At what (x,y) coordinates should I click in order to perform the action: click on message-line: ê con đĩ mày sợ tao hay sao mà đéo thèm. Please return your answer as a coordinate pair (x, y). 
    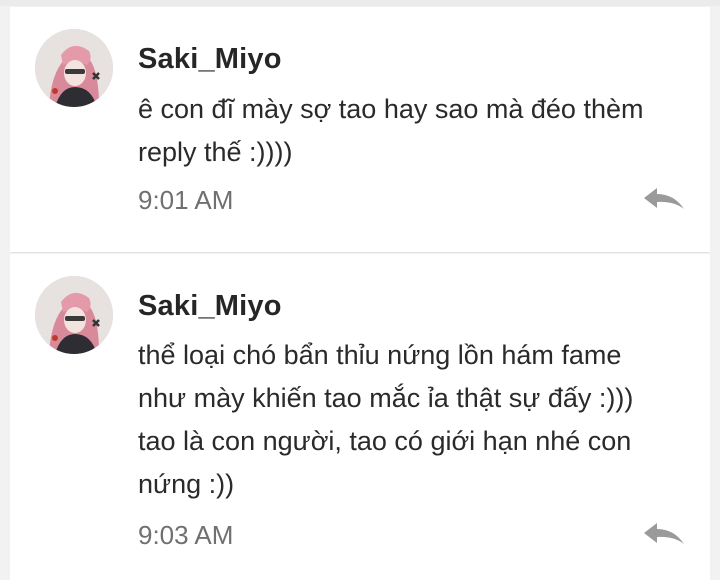
    Looking at the image, I should click on (391, 109).